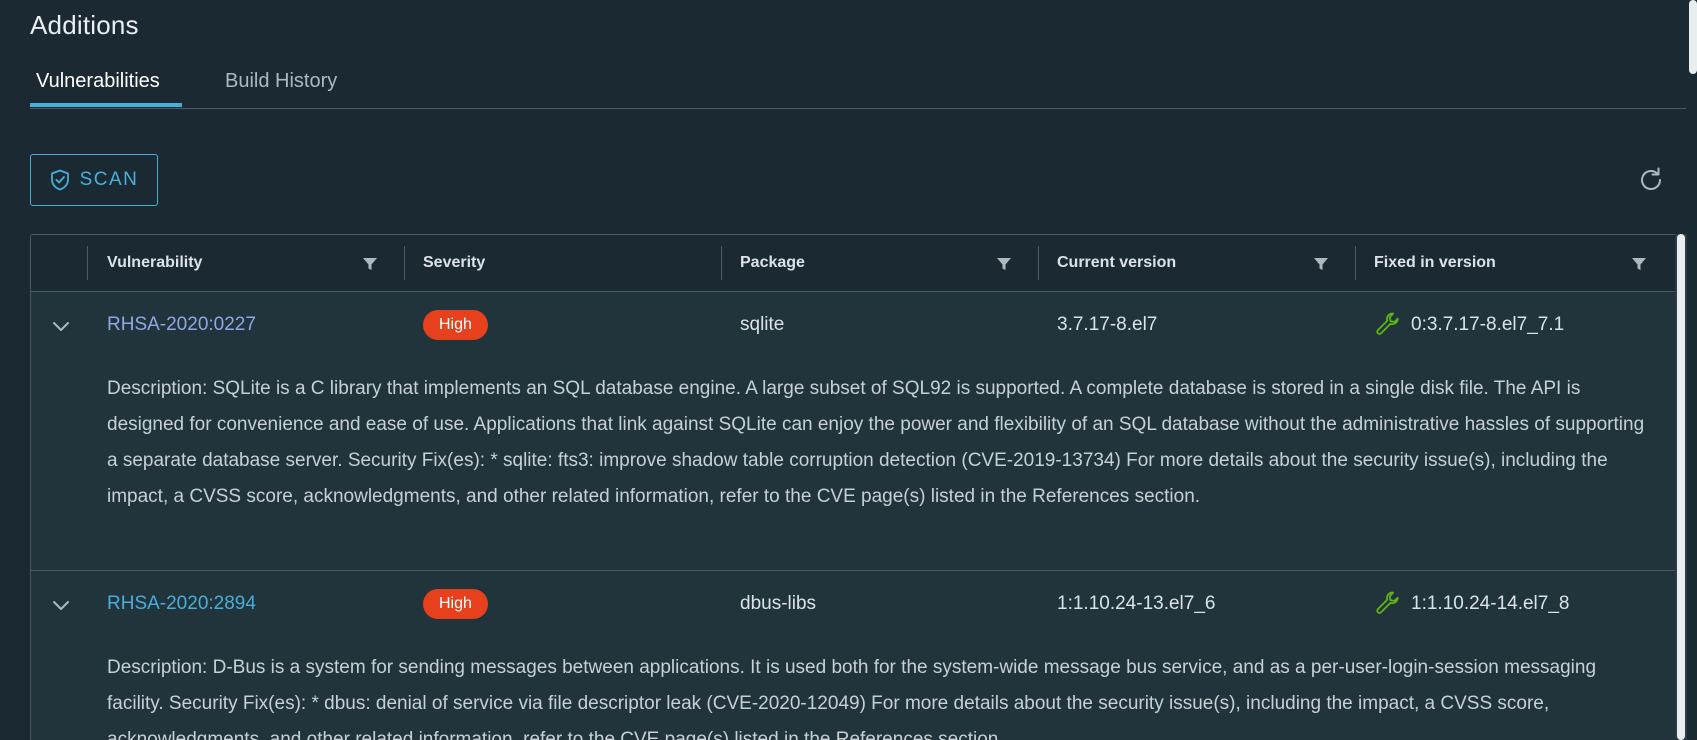 This screenshot has height=740, width=1697. I want to click on scan-button: SCAN, so click(94, 180).